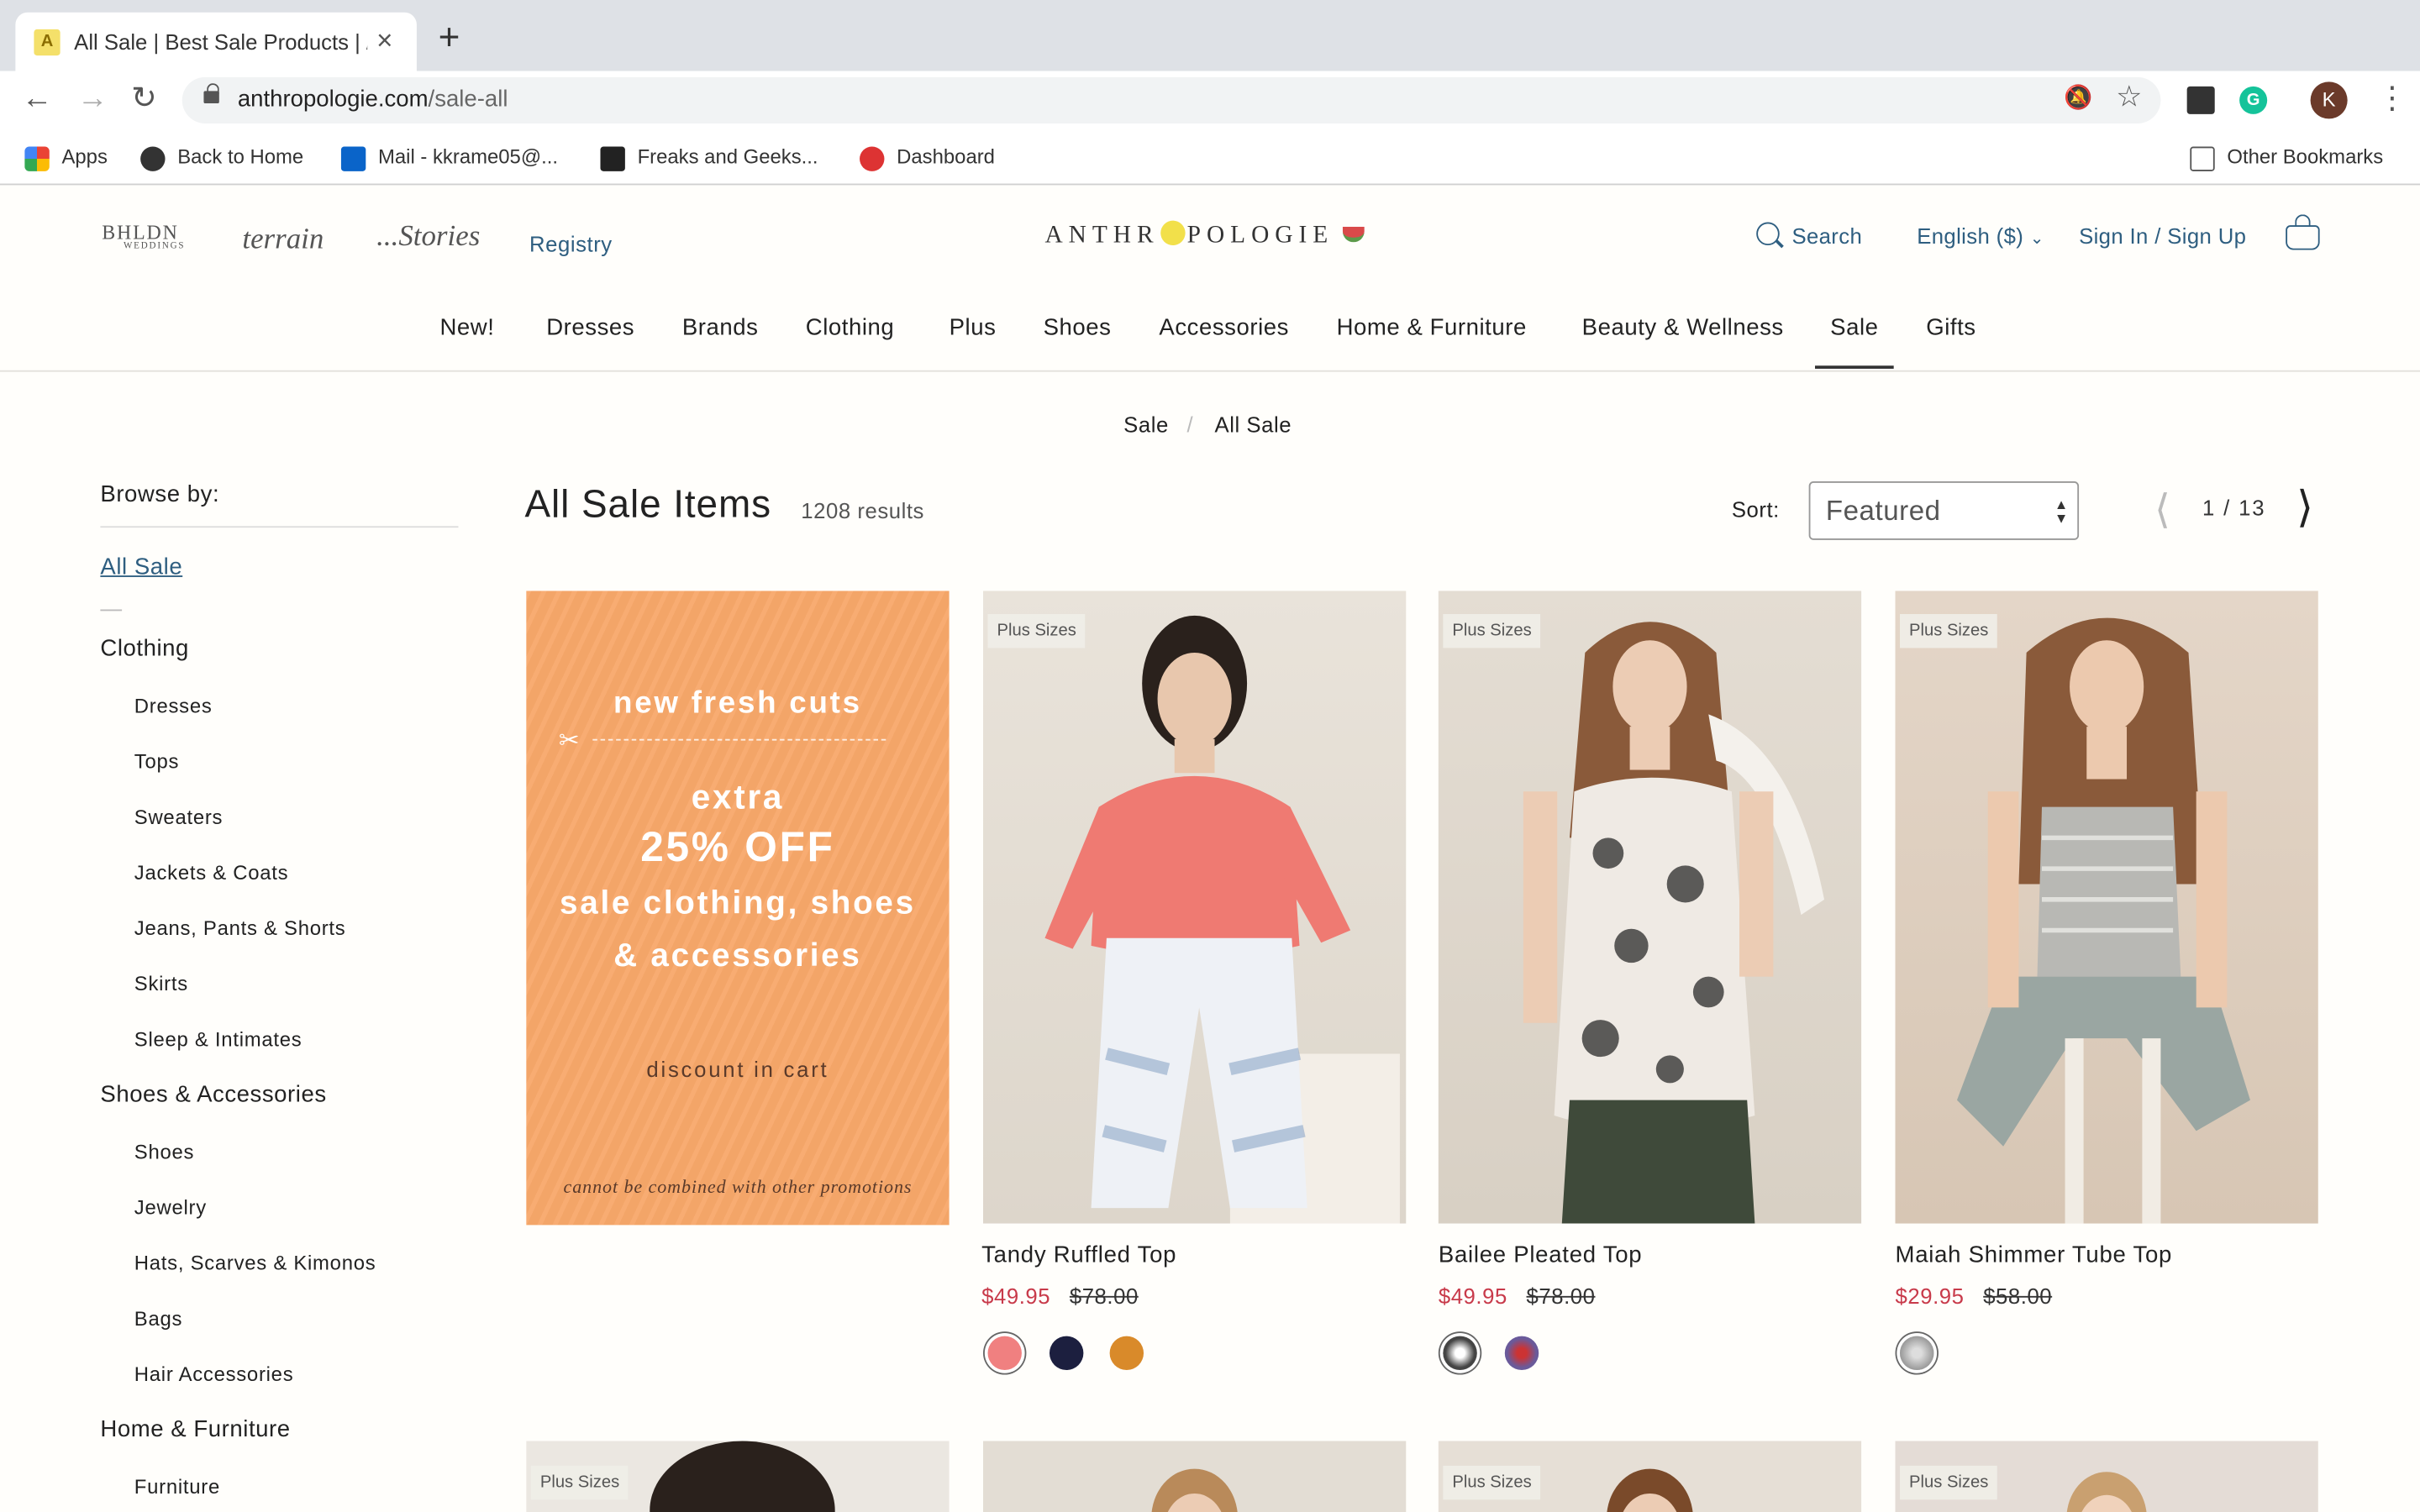  What do you see at coordinates (973, 328) in the screenshot?
I see `nav-plus: Plus` at bounding box center [973, 328].